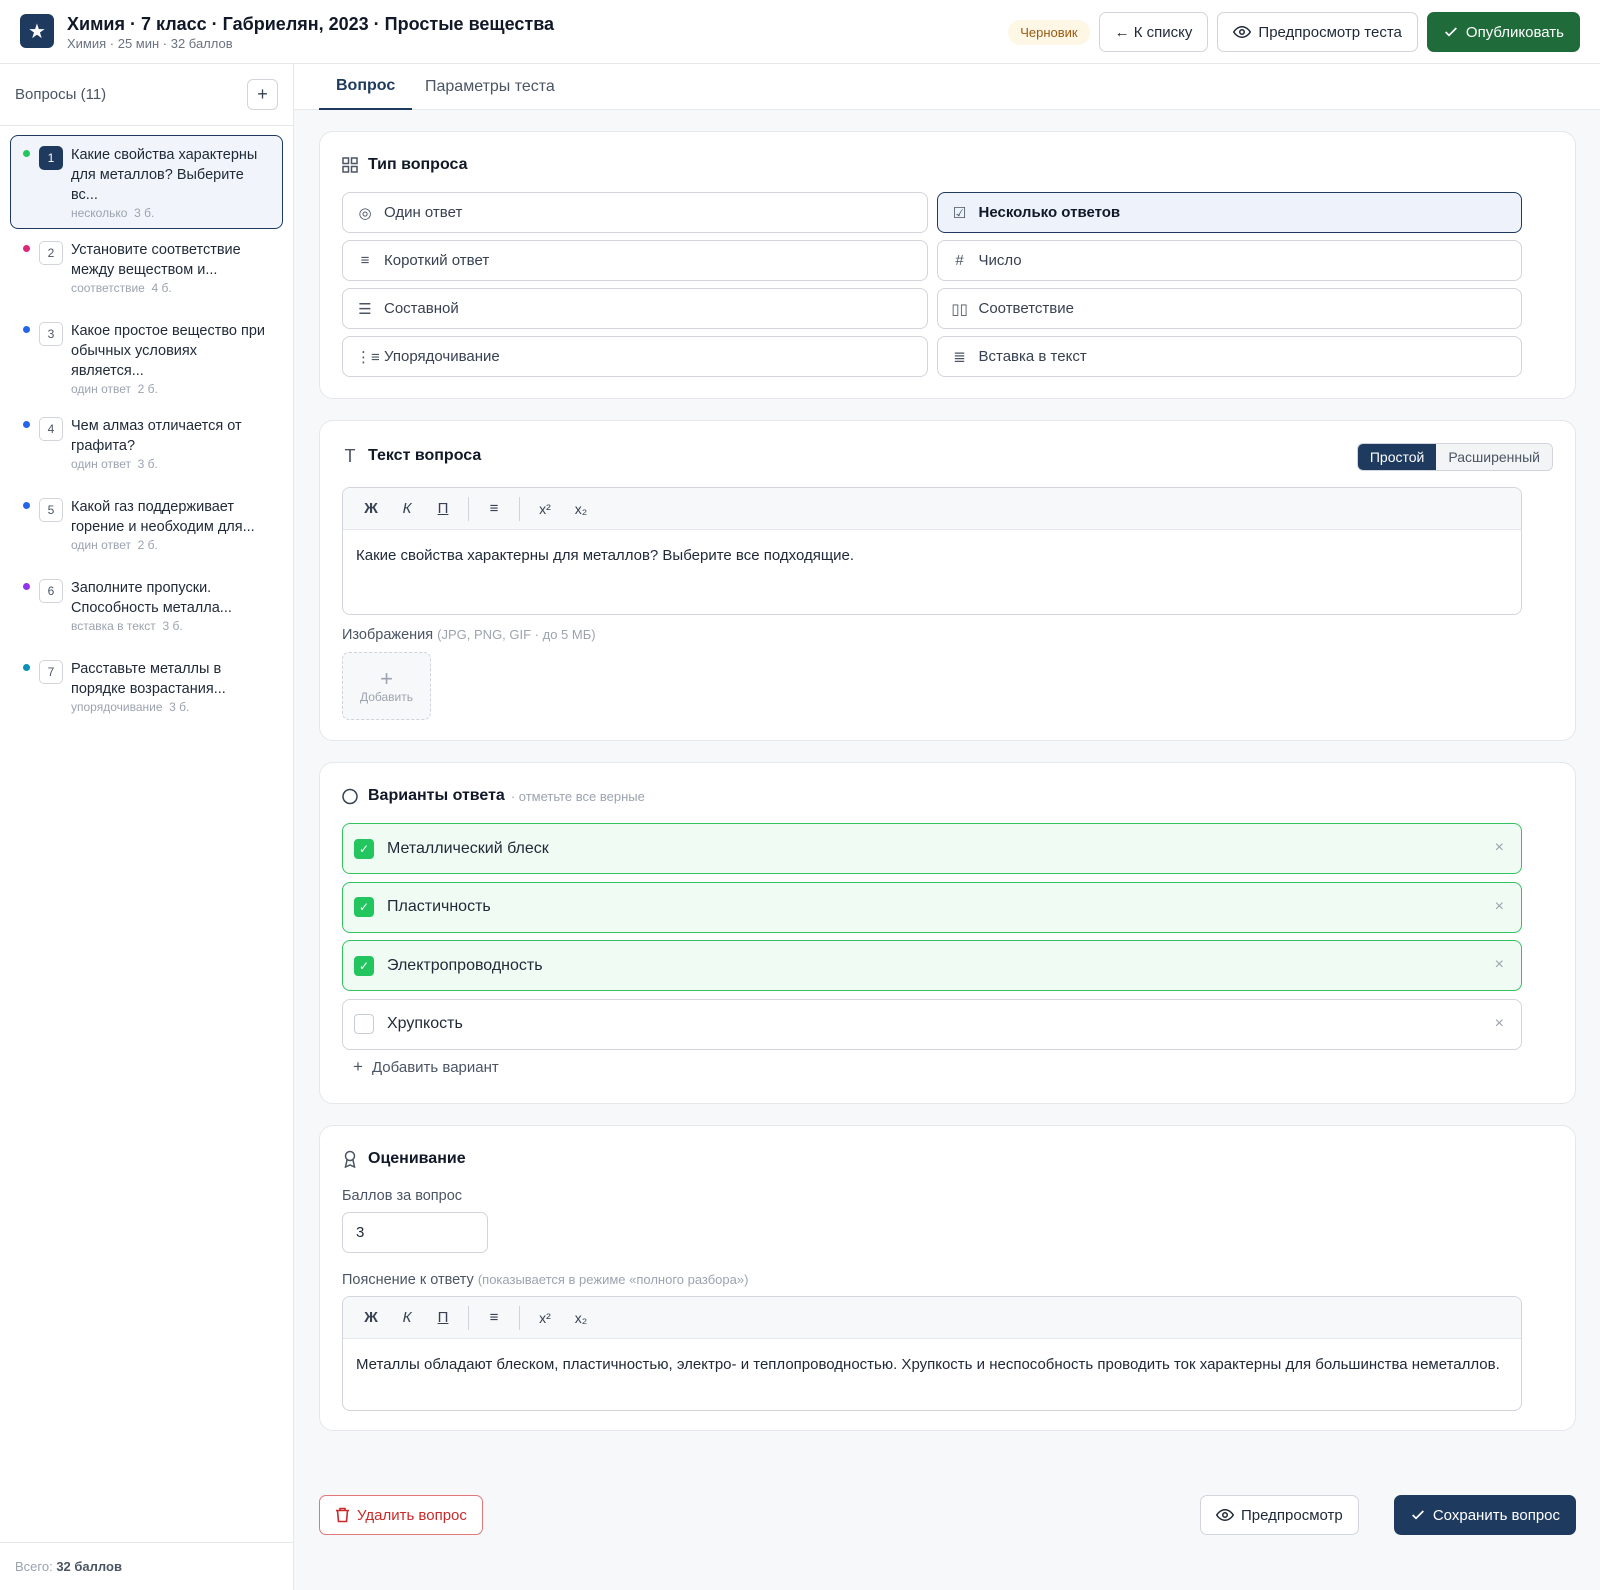 The image size is (1600, 1590). I want to click on explanation-toolbar: Ж К П ≡ x² x₂, so click(932, 1318).